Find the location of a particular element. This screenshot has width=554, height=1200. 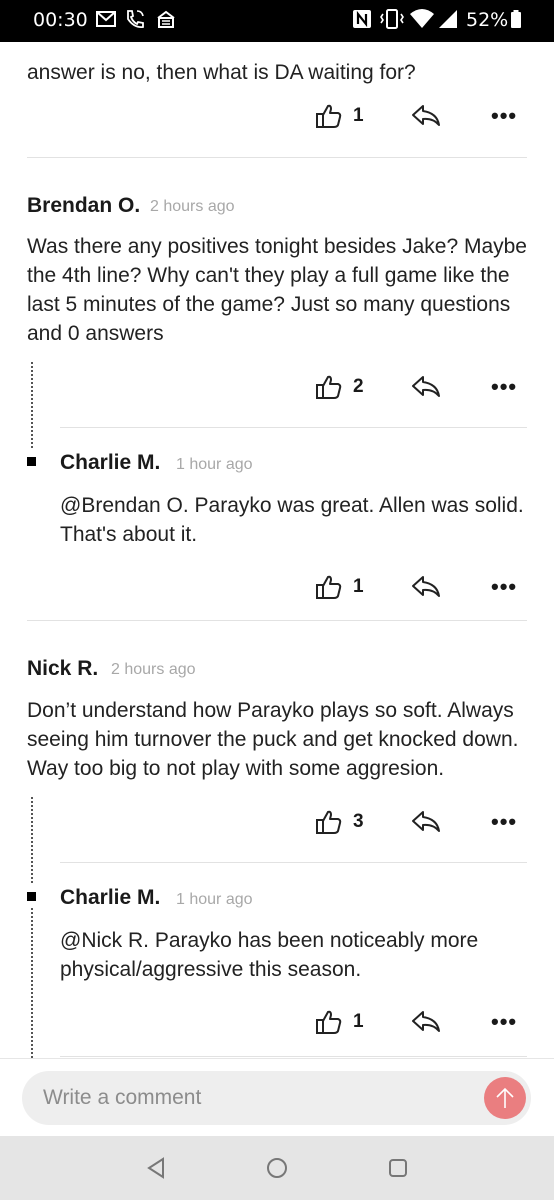

vibrate-icon is located at coordinates (392, 21).